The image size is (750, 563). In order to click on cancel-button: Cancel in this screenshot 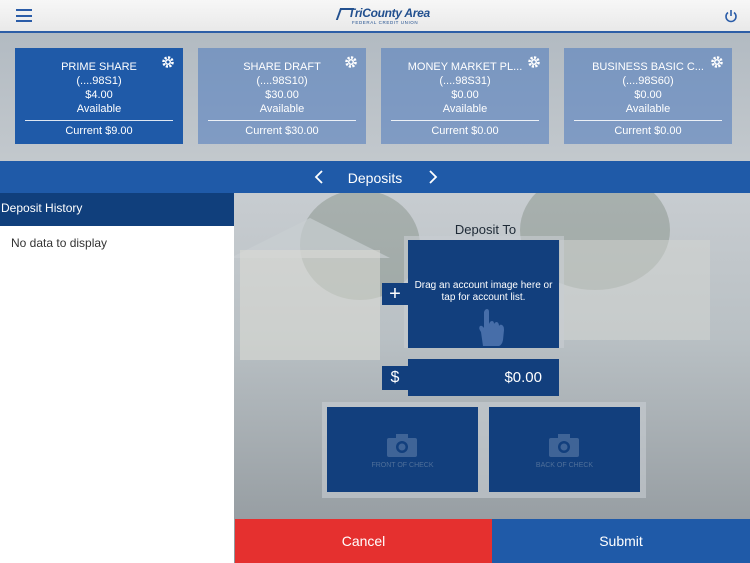, I will do `click(363, 541)`.